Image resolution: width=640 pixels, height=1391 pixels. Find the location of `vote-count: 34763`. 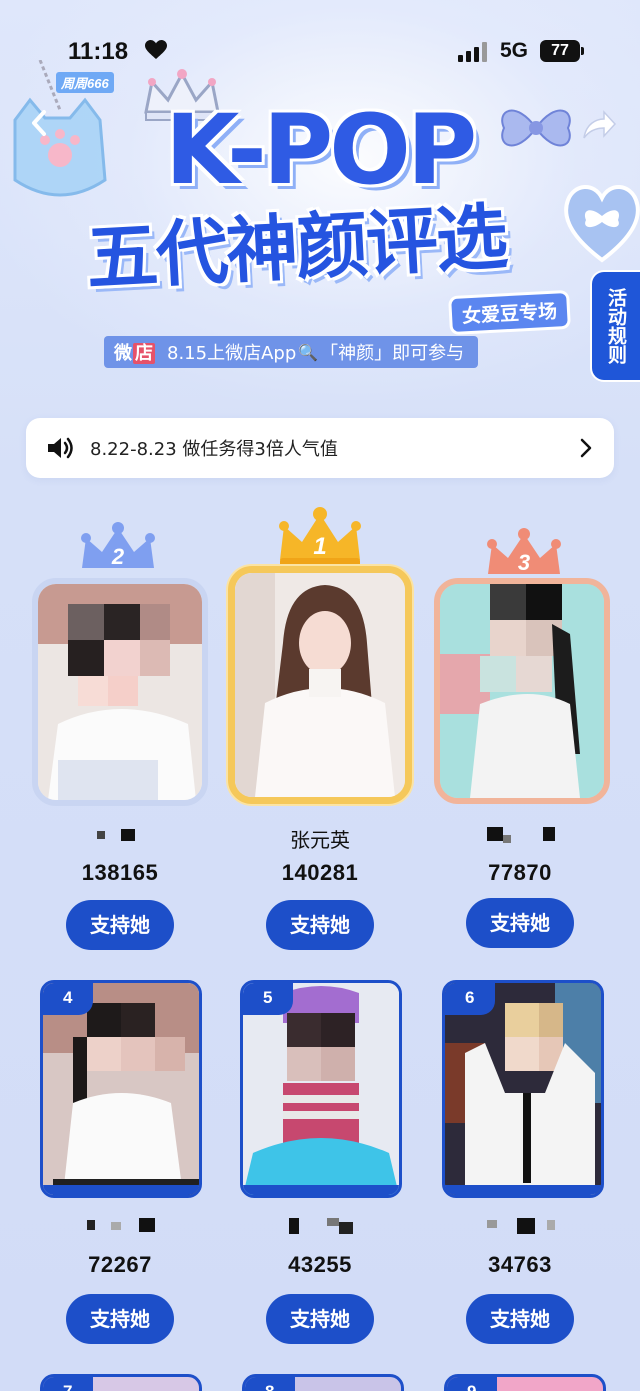

vote-count: 34763 is located at coordinates (520, 1264).